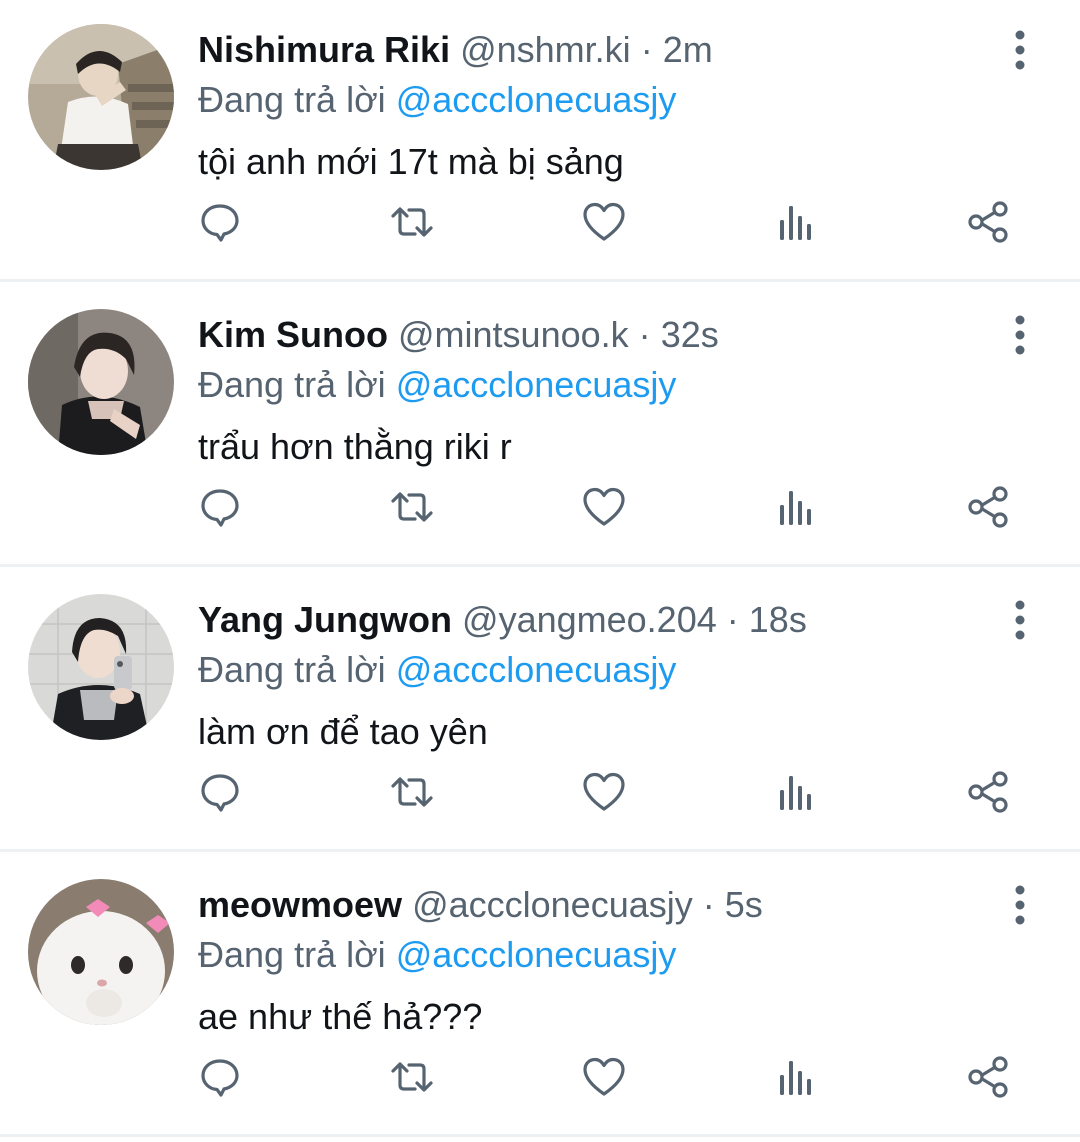  What do you see at coordinates (688, 49) in the screenshot?
I see `timestamp: 2m` at bounding box center [688, 49].